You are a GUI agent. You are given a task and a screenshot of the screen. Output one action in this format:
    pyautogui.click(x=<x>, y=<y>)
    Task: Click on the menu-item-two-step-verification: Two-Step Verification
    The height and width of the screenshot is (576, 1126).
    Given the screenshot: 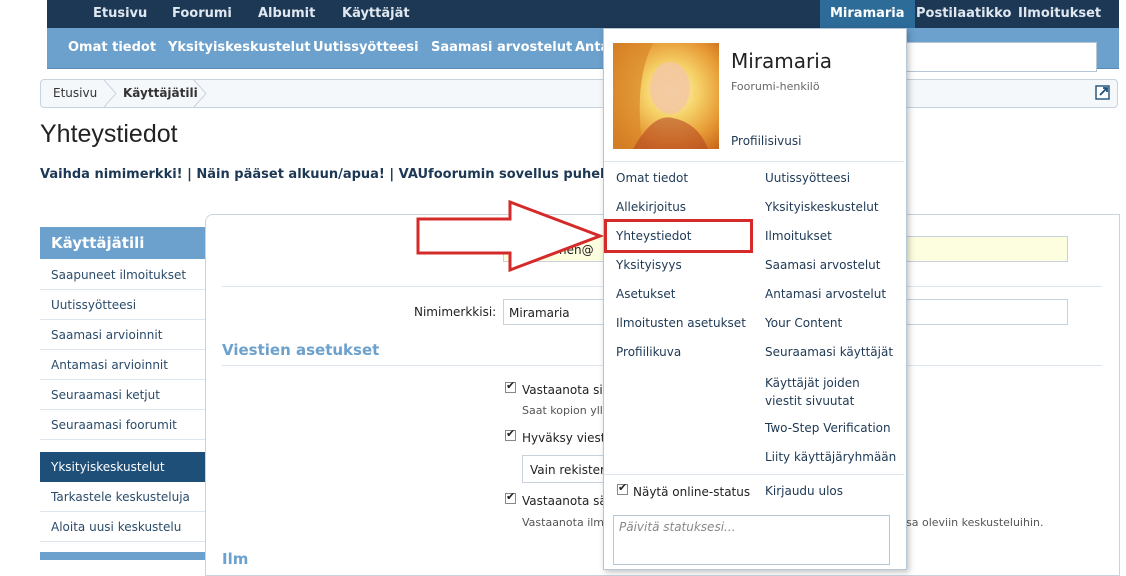 What is the action you would take?
    pyautogui.click(x=828, y=428)
    